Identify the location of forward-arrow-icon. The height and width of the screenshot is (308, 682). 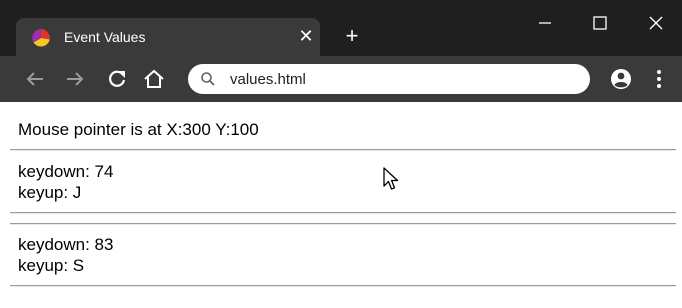
(75, 79).